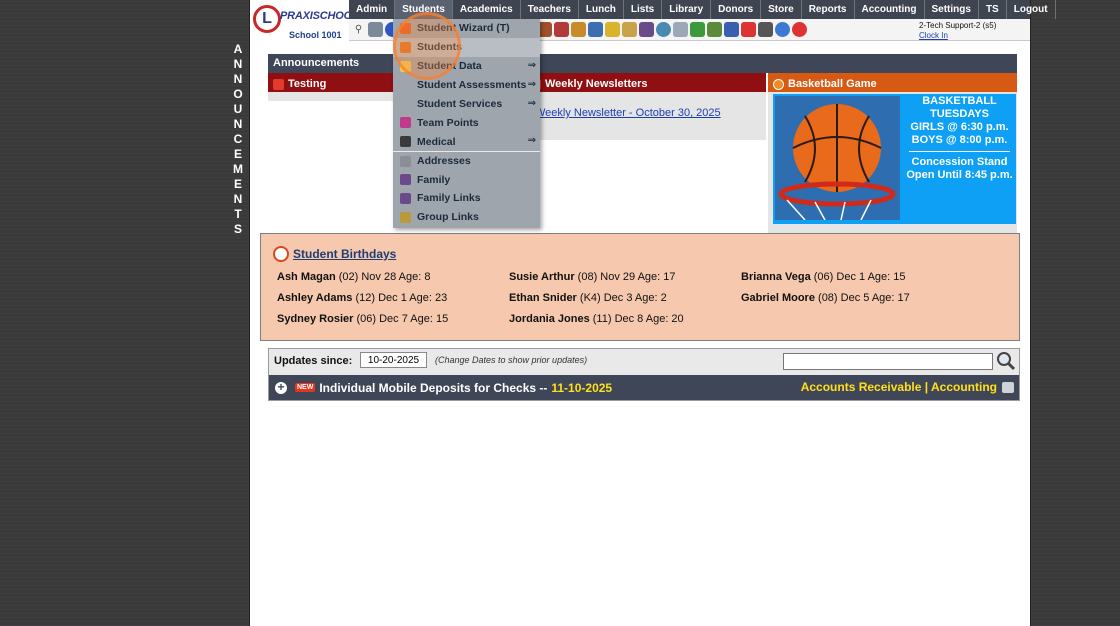 This screenshot has height=626, width=1120. I want to click on menu-item-family-links: Family Links, so click(466, 198).